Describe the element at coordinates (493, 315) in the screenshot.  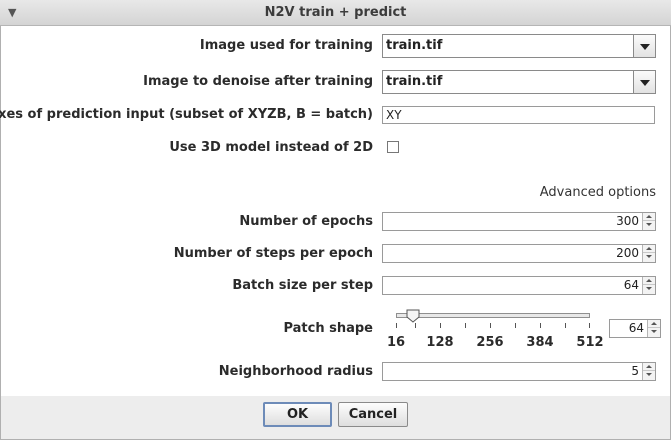
I see `patch-shape-slider-track` at that location.